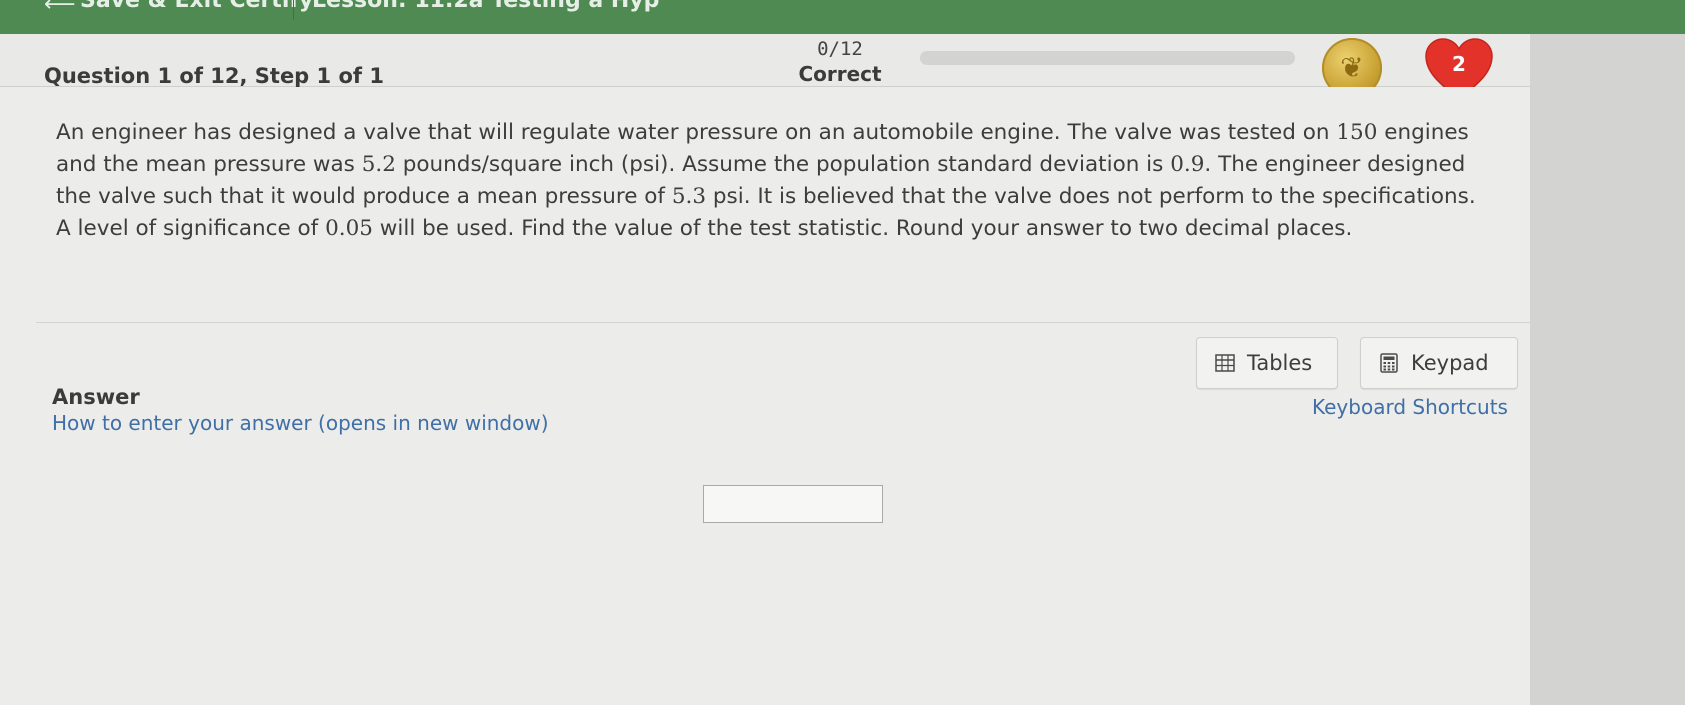  I want to click on score-count: 0/12, so click(840, 49).